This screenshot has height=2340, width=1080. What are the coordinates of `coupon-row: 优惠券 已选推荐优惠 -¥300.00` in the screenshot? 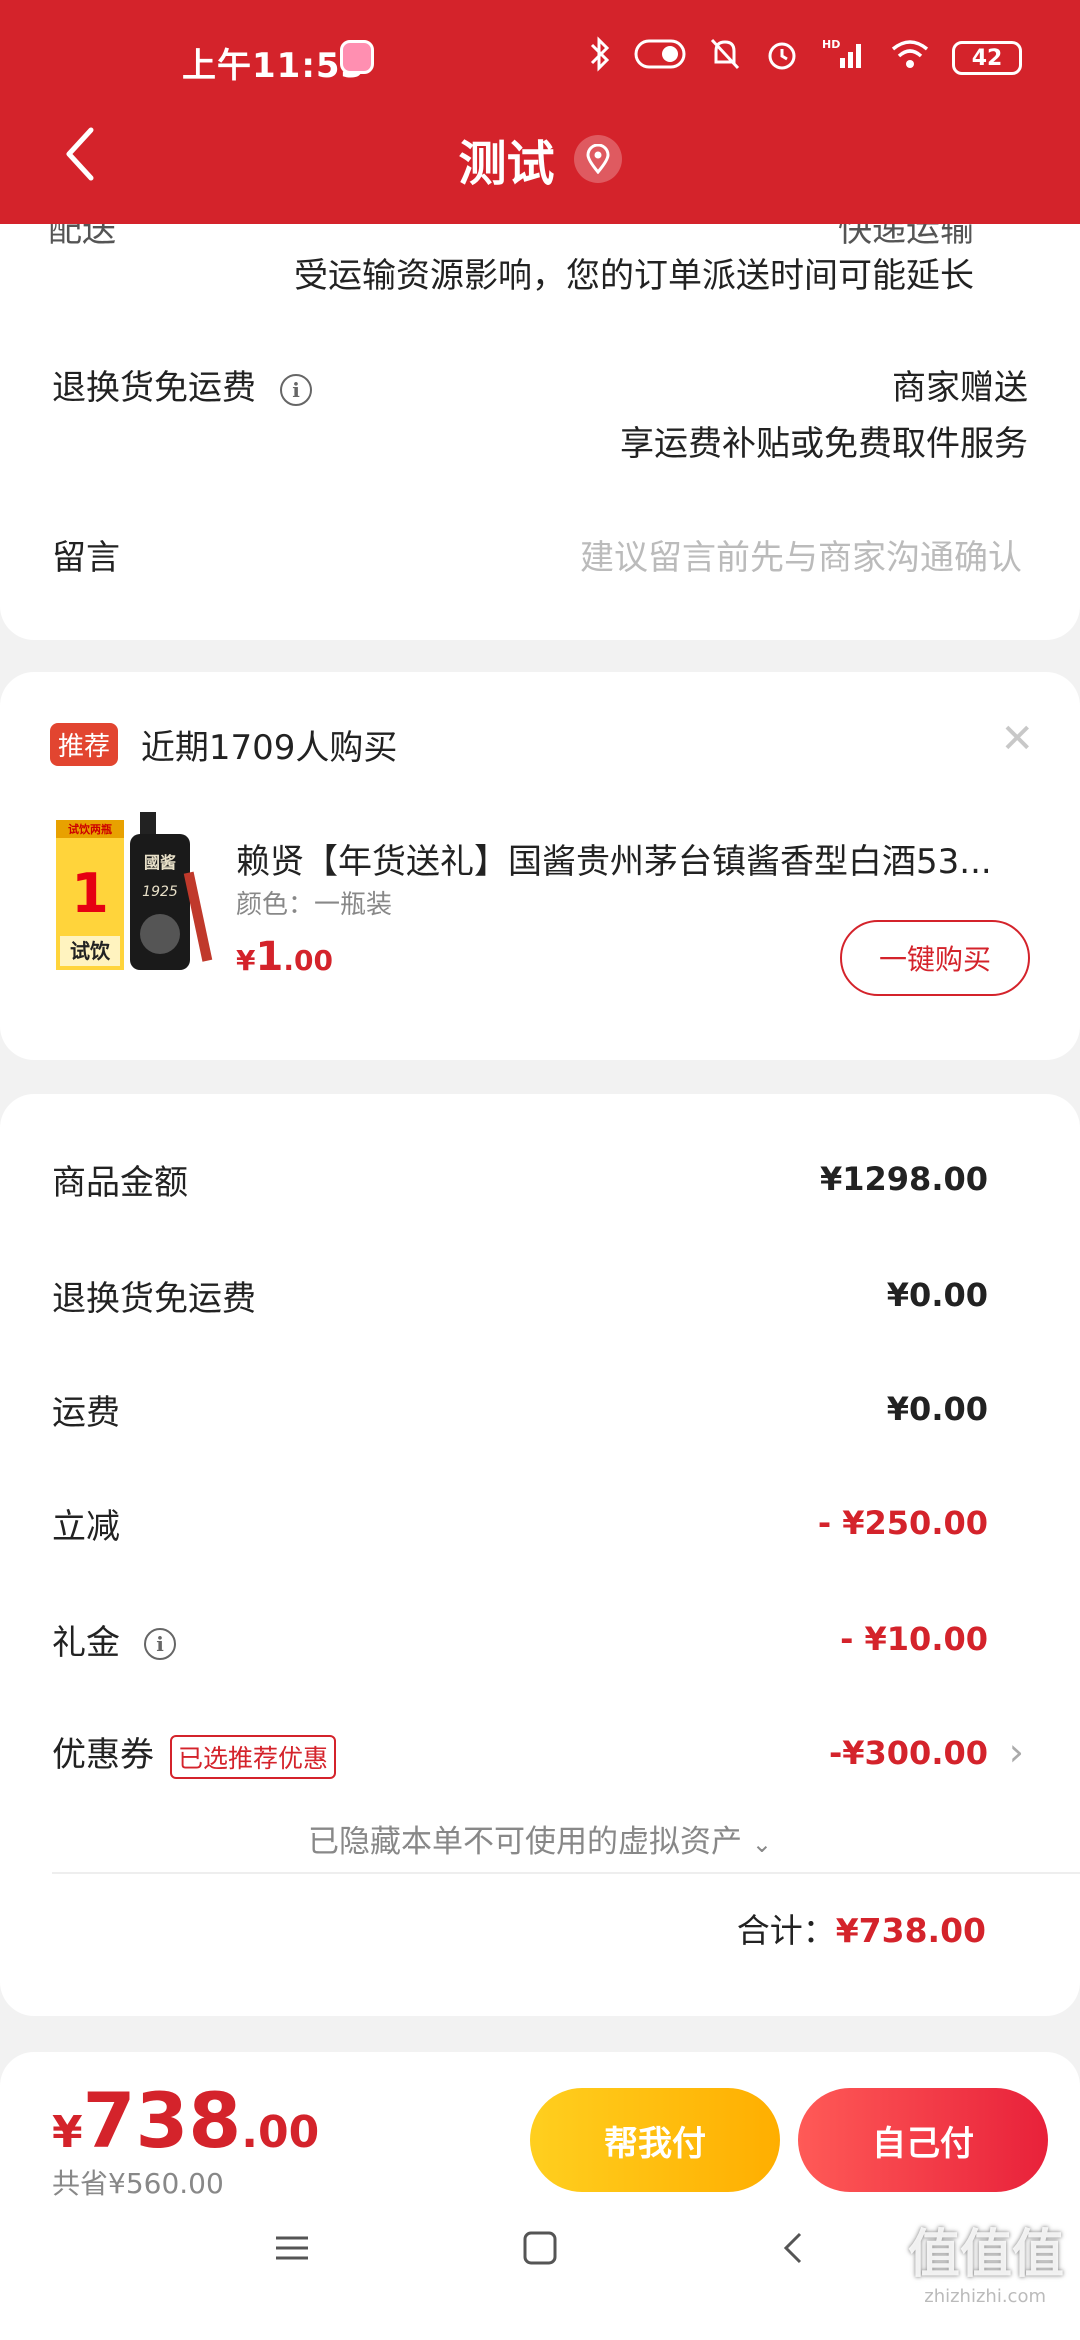 It's located at (520, 1753).